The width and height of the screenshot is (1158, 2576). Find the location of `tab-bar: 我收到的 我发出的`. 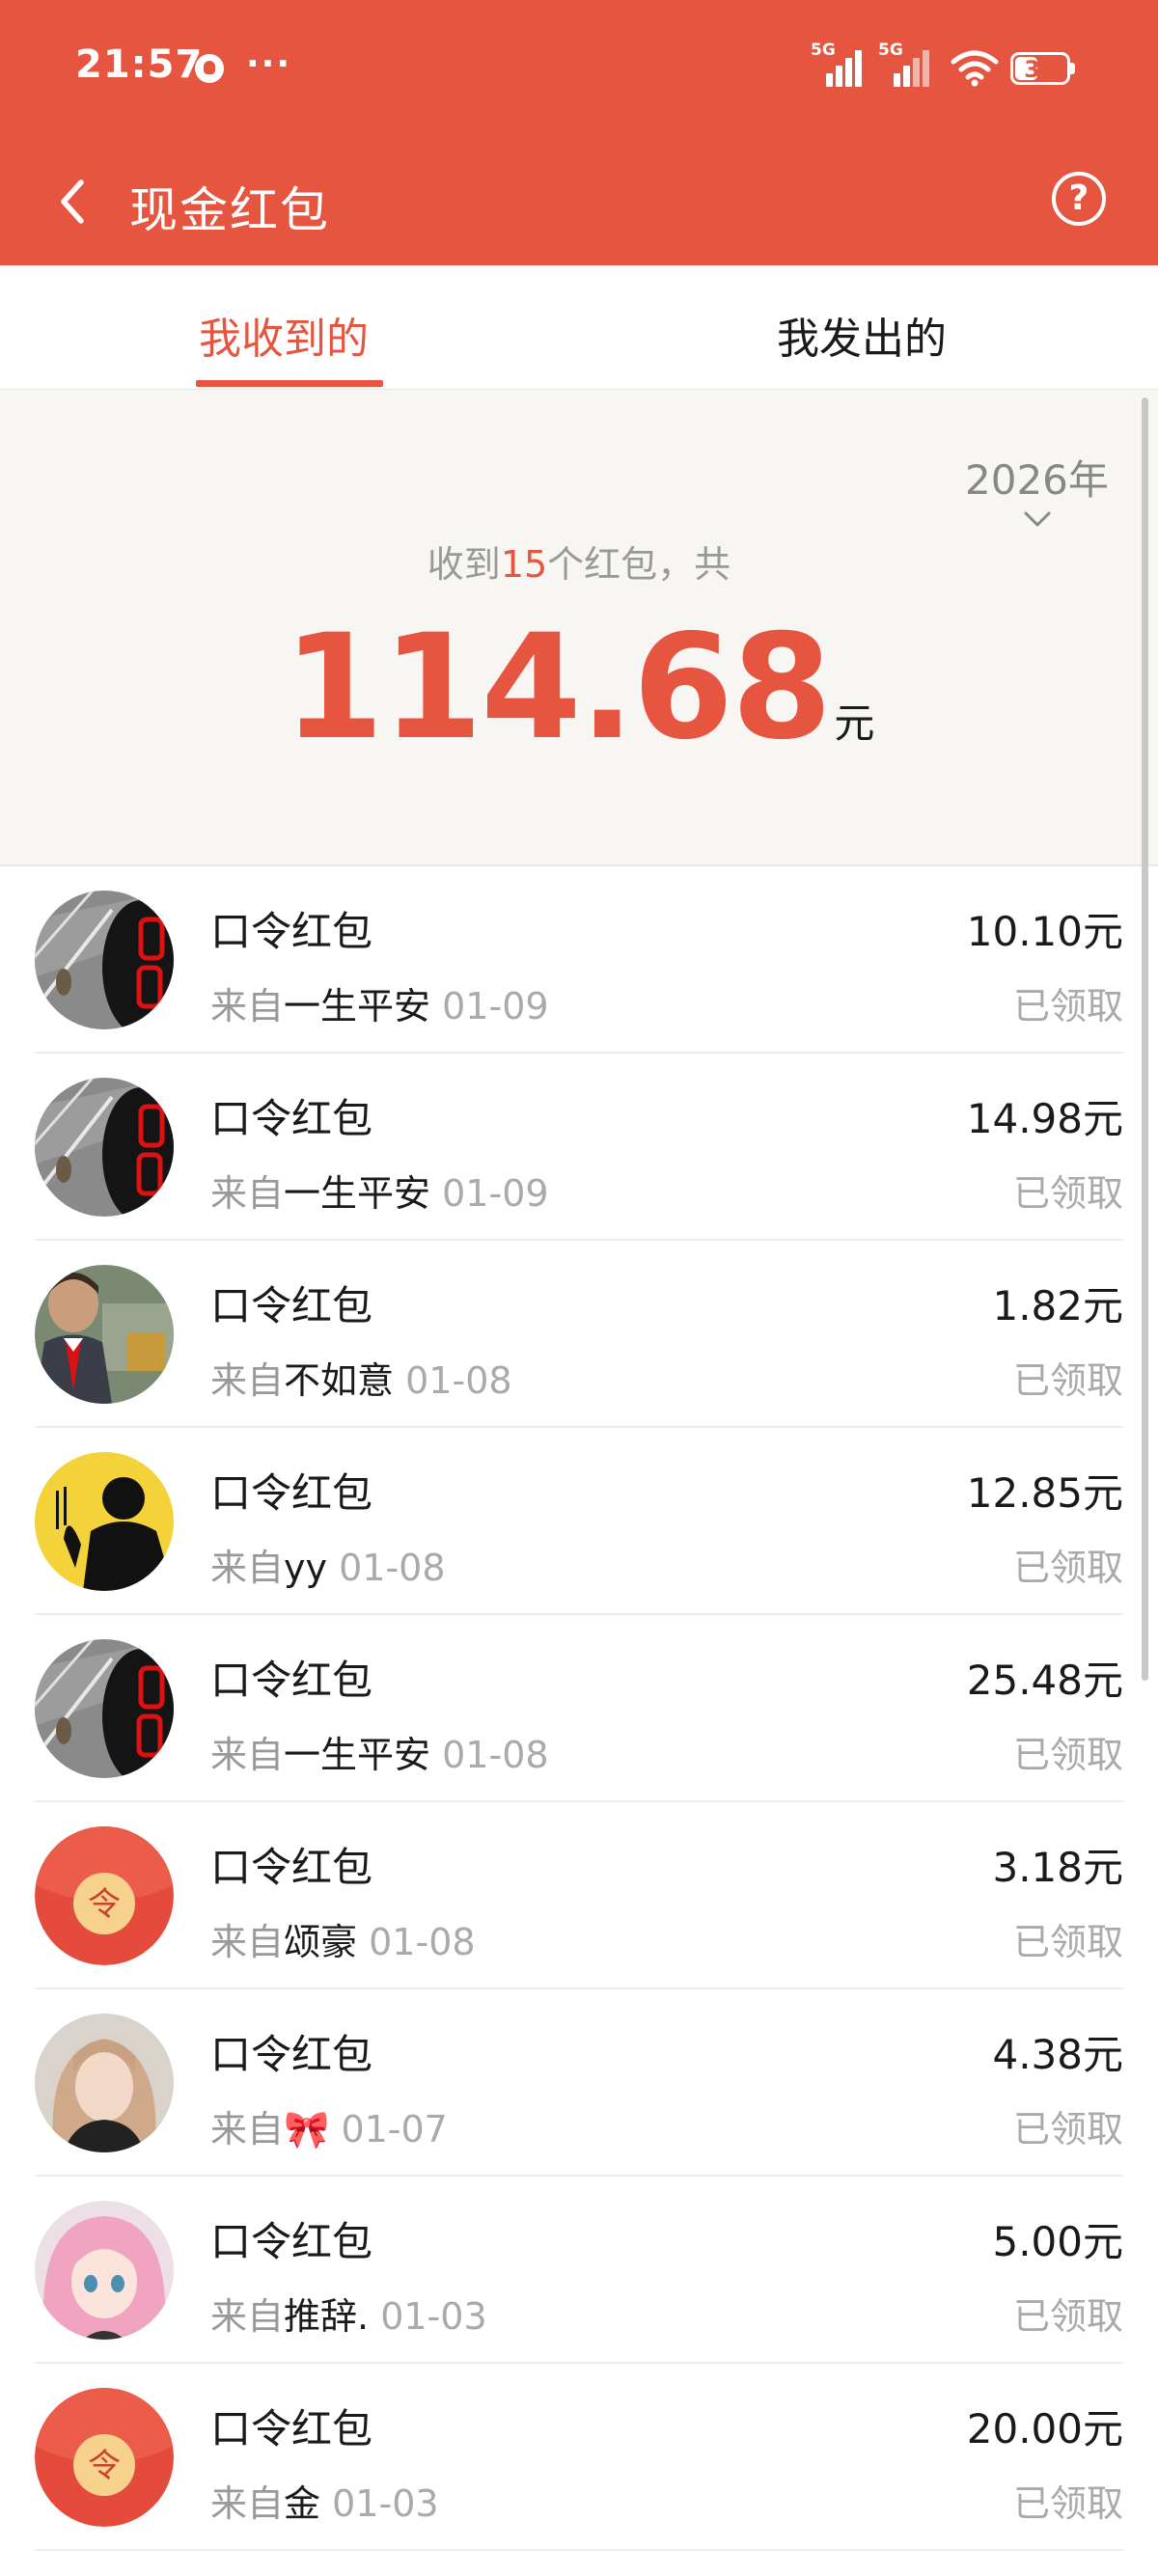

tab-bar: 我收到的 我发出的 is located at coordinates (579, 328).